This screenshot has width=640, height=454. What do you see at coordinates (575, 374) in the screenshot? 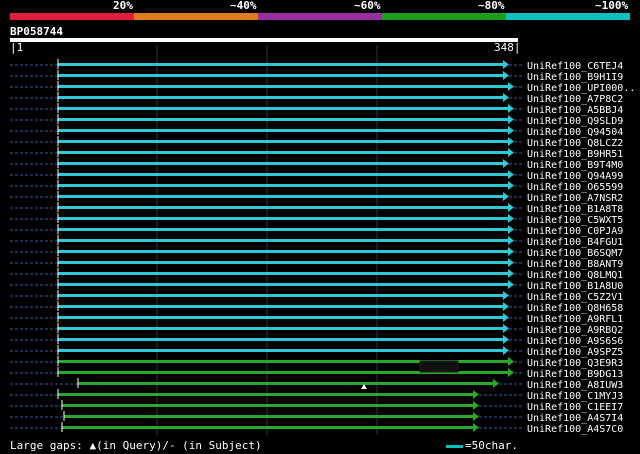
I see `hit-name: UniRef100_B9DG13` at bounding box center [575, 374].